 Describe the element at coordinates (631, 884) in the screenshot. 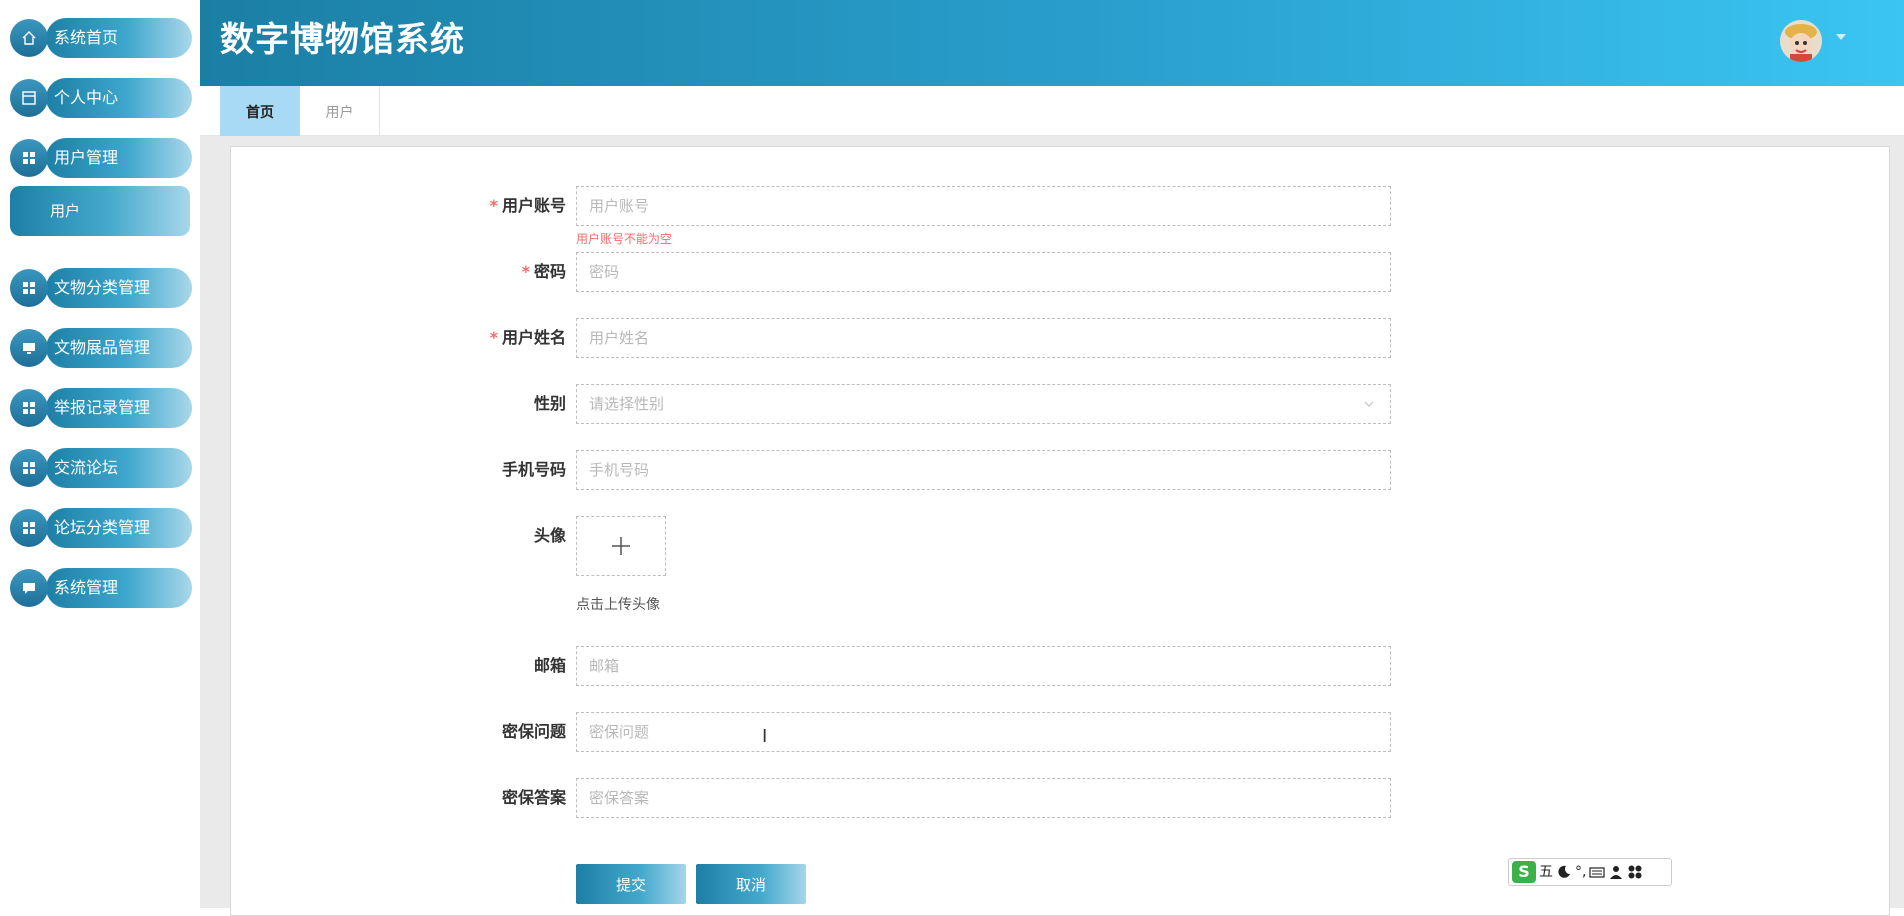

I see `submit-button: 提交` at that location.